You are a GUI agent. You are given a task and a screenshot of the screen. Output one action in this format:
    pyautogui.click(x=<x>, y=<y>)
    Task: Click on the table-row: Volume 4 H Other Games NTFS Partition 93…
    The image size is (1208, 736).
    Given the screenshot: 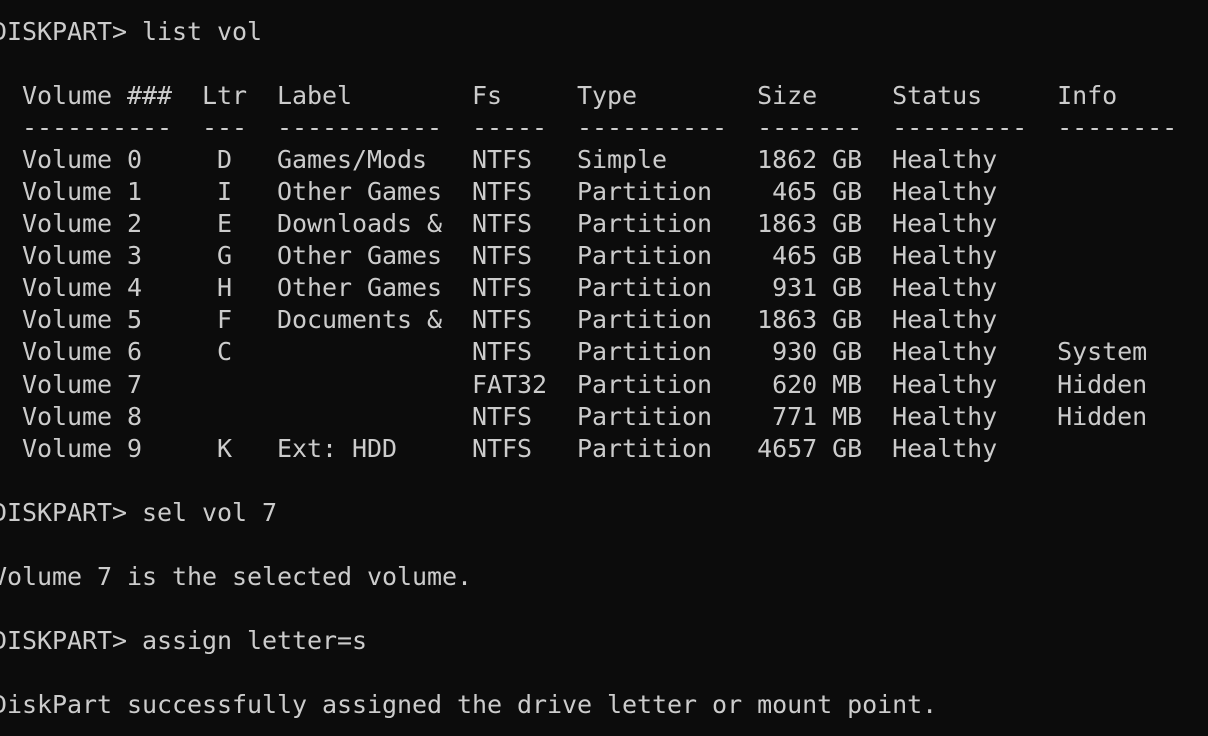 What is the action you would take?
    pyautogui.click(x=499, y=287)
    